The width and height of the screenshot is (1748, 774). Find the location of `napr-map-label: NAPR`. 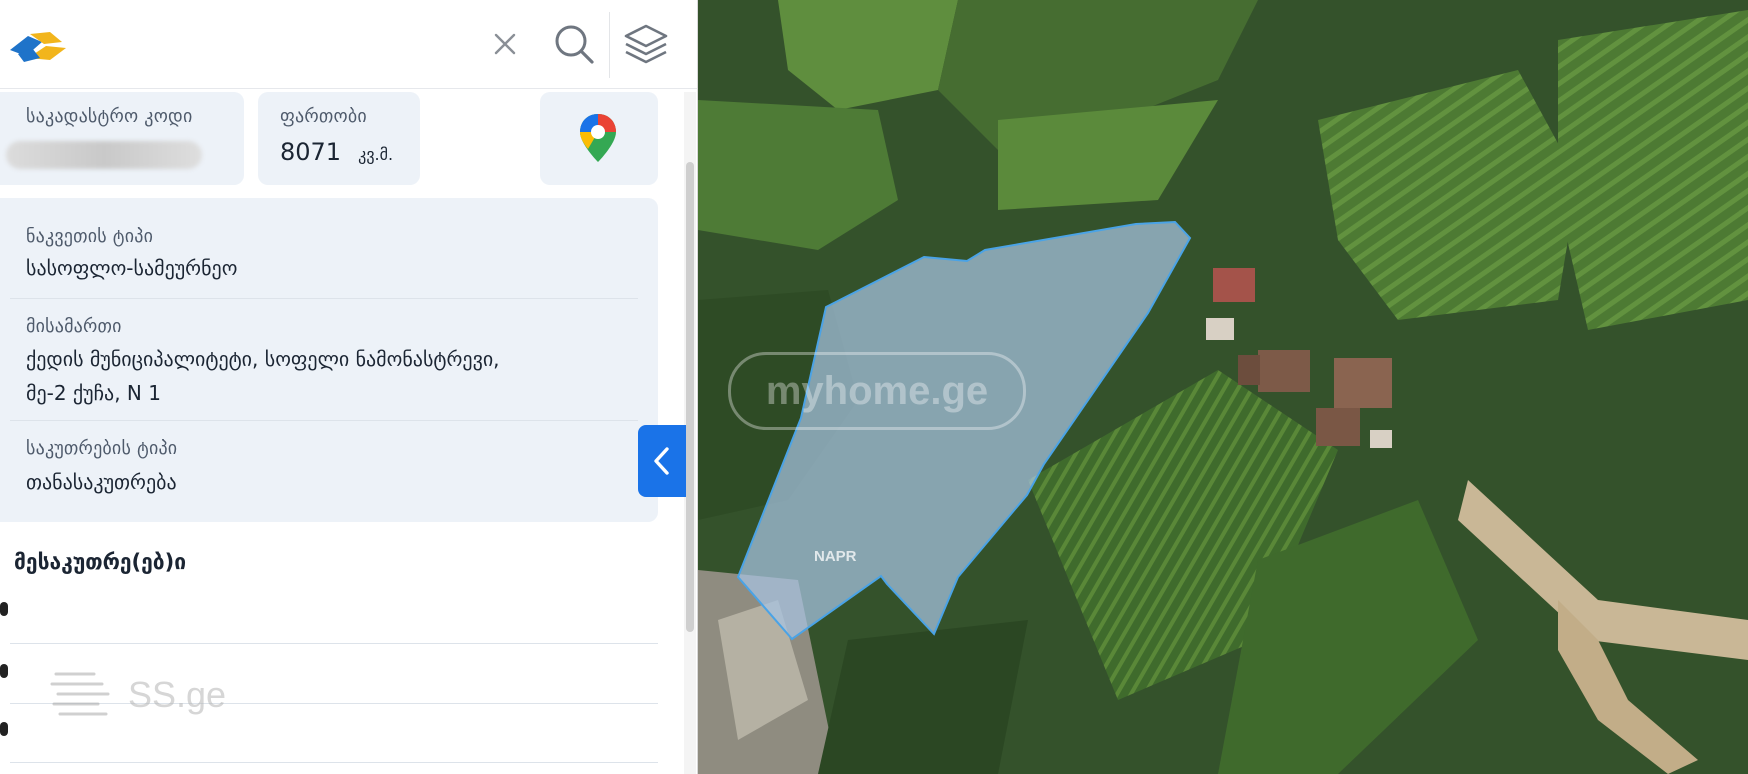

napr-map-label: NAPR is located at coordinates (835, 556).